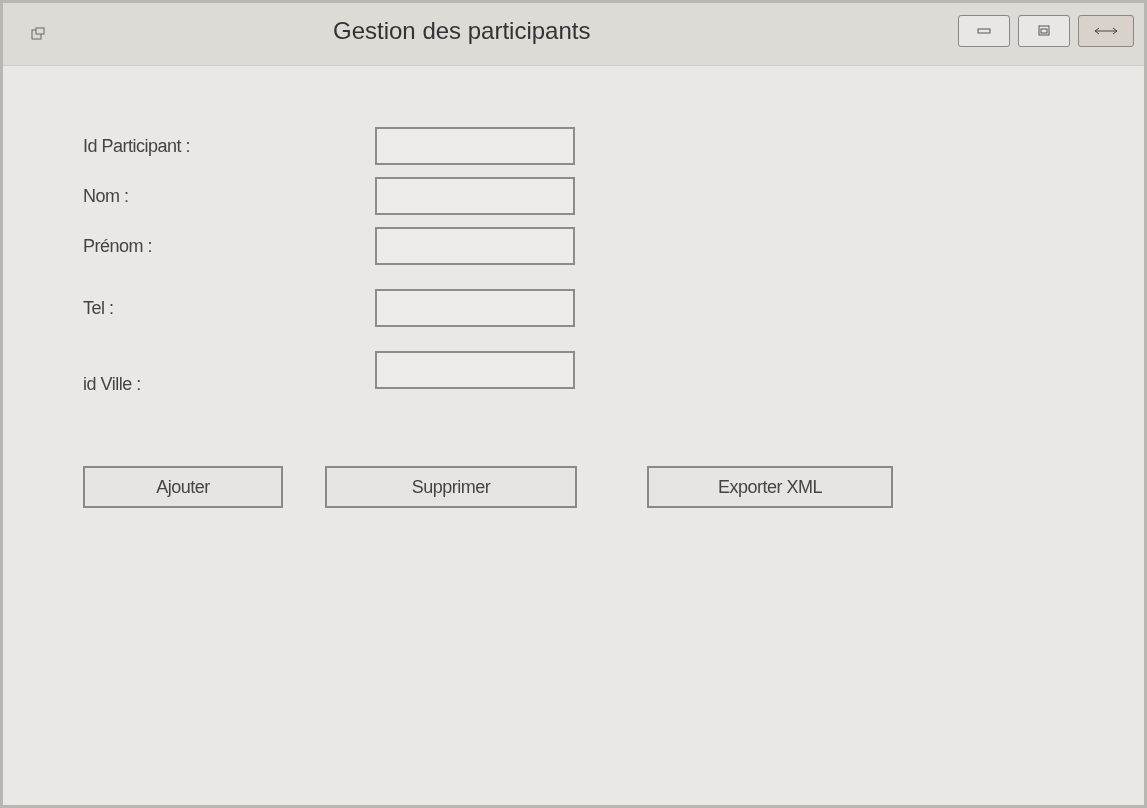 The width and height of the screenshot is (1147, 808). What do you see at coordinates (1106, 31) in the screenshot?
I see `close-button` at bounding box center [1106, 31].